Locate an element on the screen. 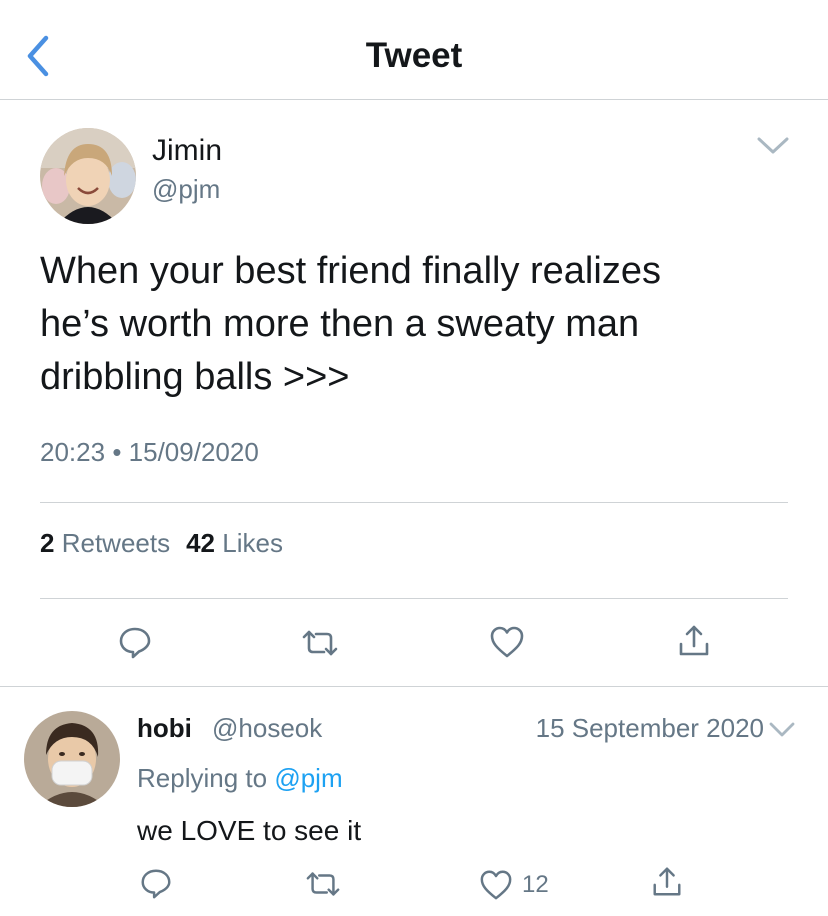 Image resolution: width=828 pixels, height=916 pixels. likes-stat: 42 Likes is located at coordinates (234, 543).